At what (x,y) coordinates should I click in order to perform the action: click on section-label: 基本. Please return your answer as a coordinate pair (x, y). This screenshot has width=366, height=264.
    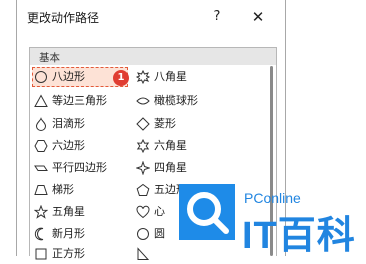
    Looking at the image, I should click on (49, 58).